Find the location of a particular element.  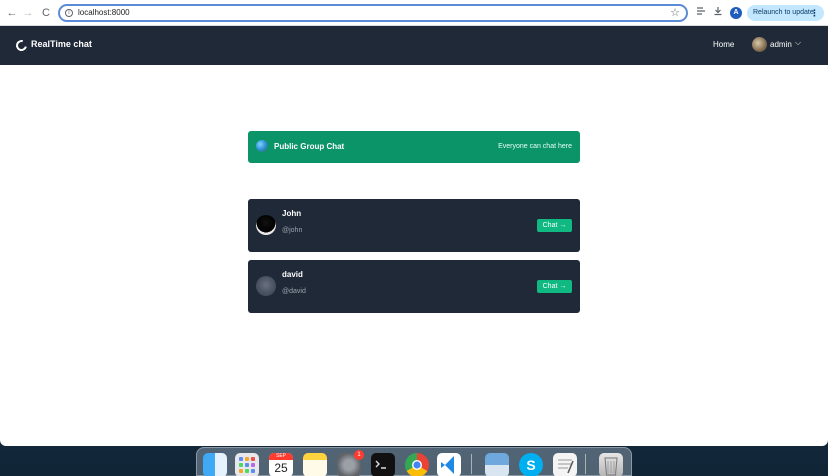

user-name: John is located at coordinates (292, 213).